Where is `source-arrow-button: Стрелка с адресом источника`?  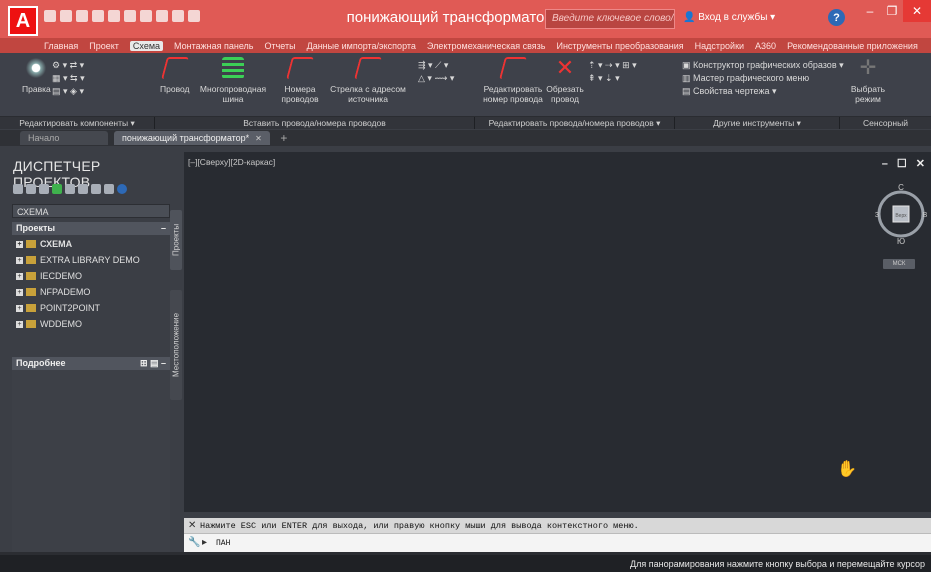 source-arrow-button: Стрелка с адресом источника is located at coordinates (368, 80).